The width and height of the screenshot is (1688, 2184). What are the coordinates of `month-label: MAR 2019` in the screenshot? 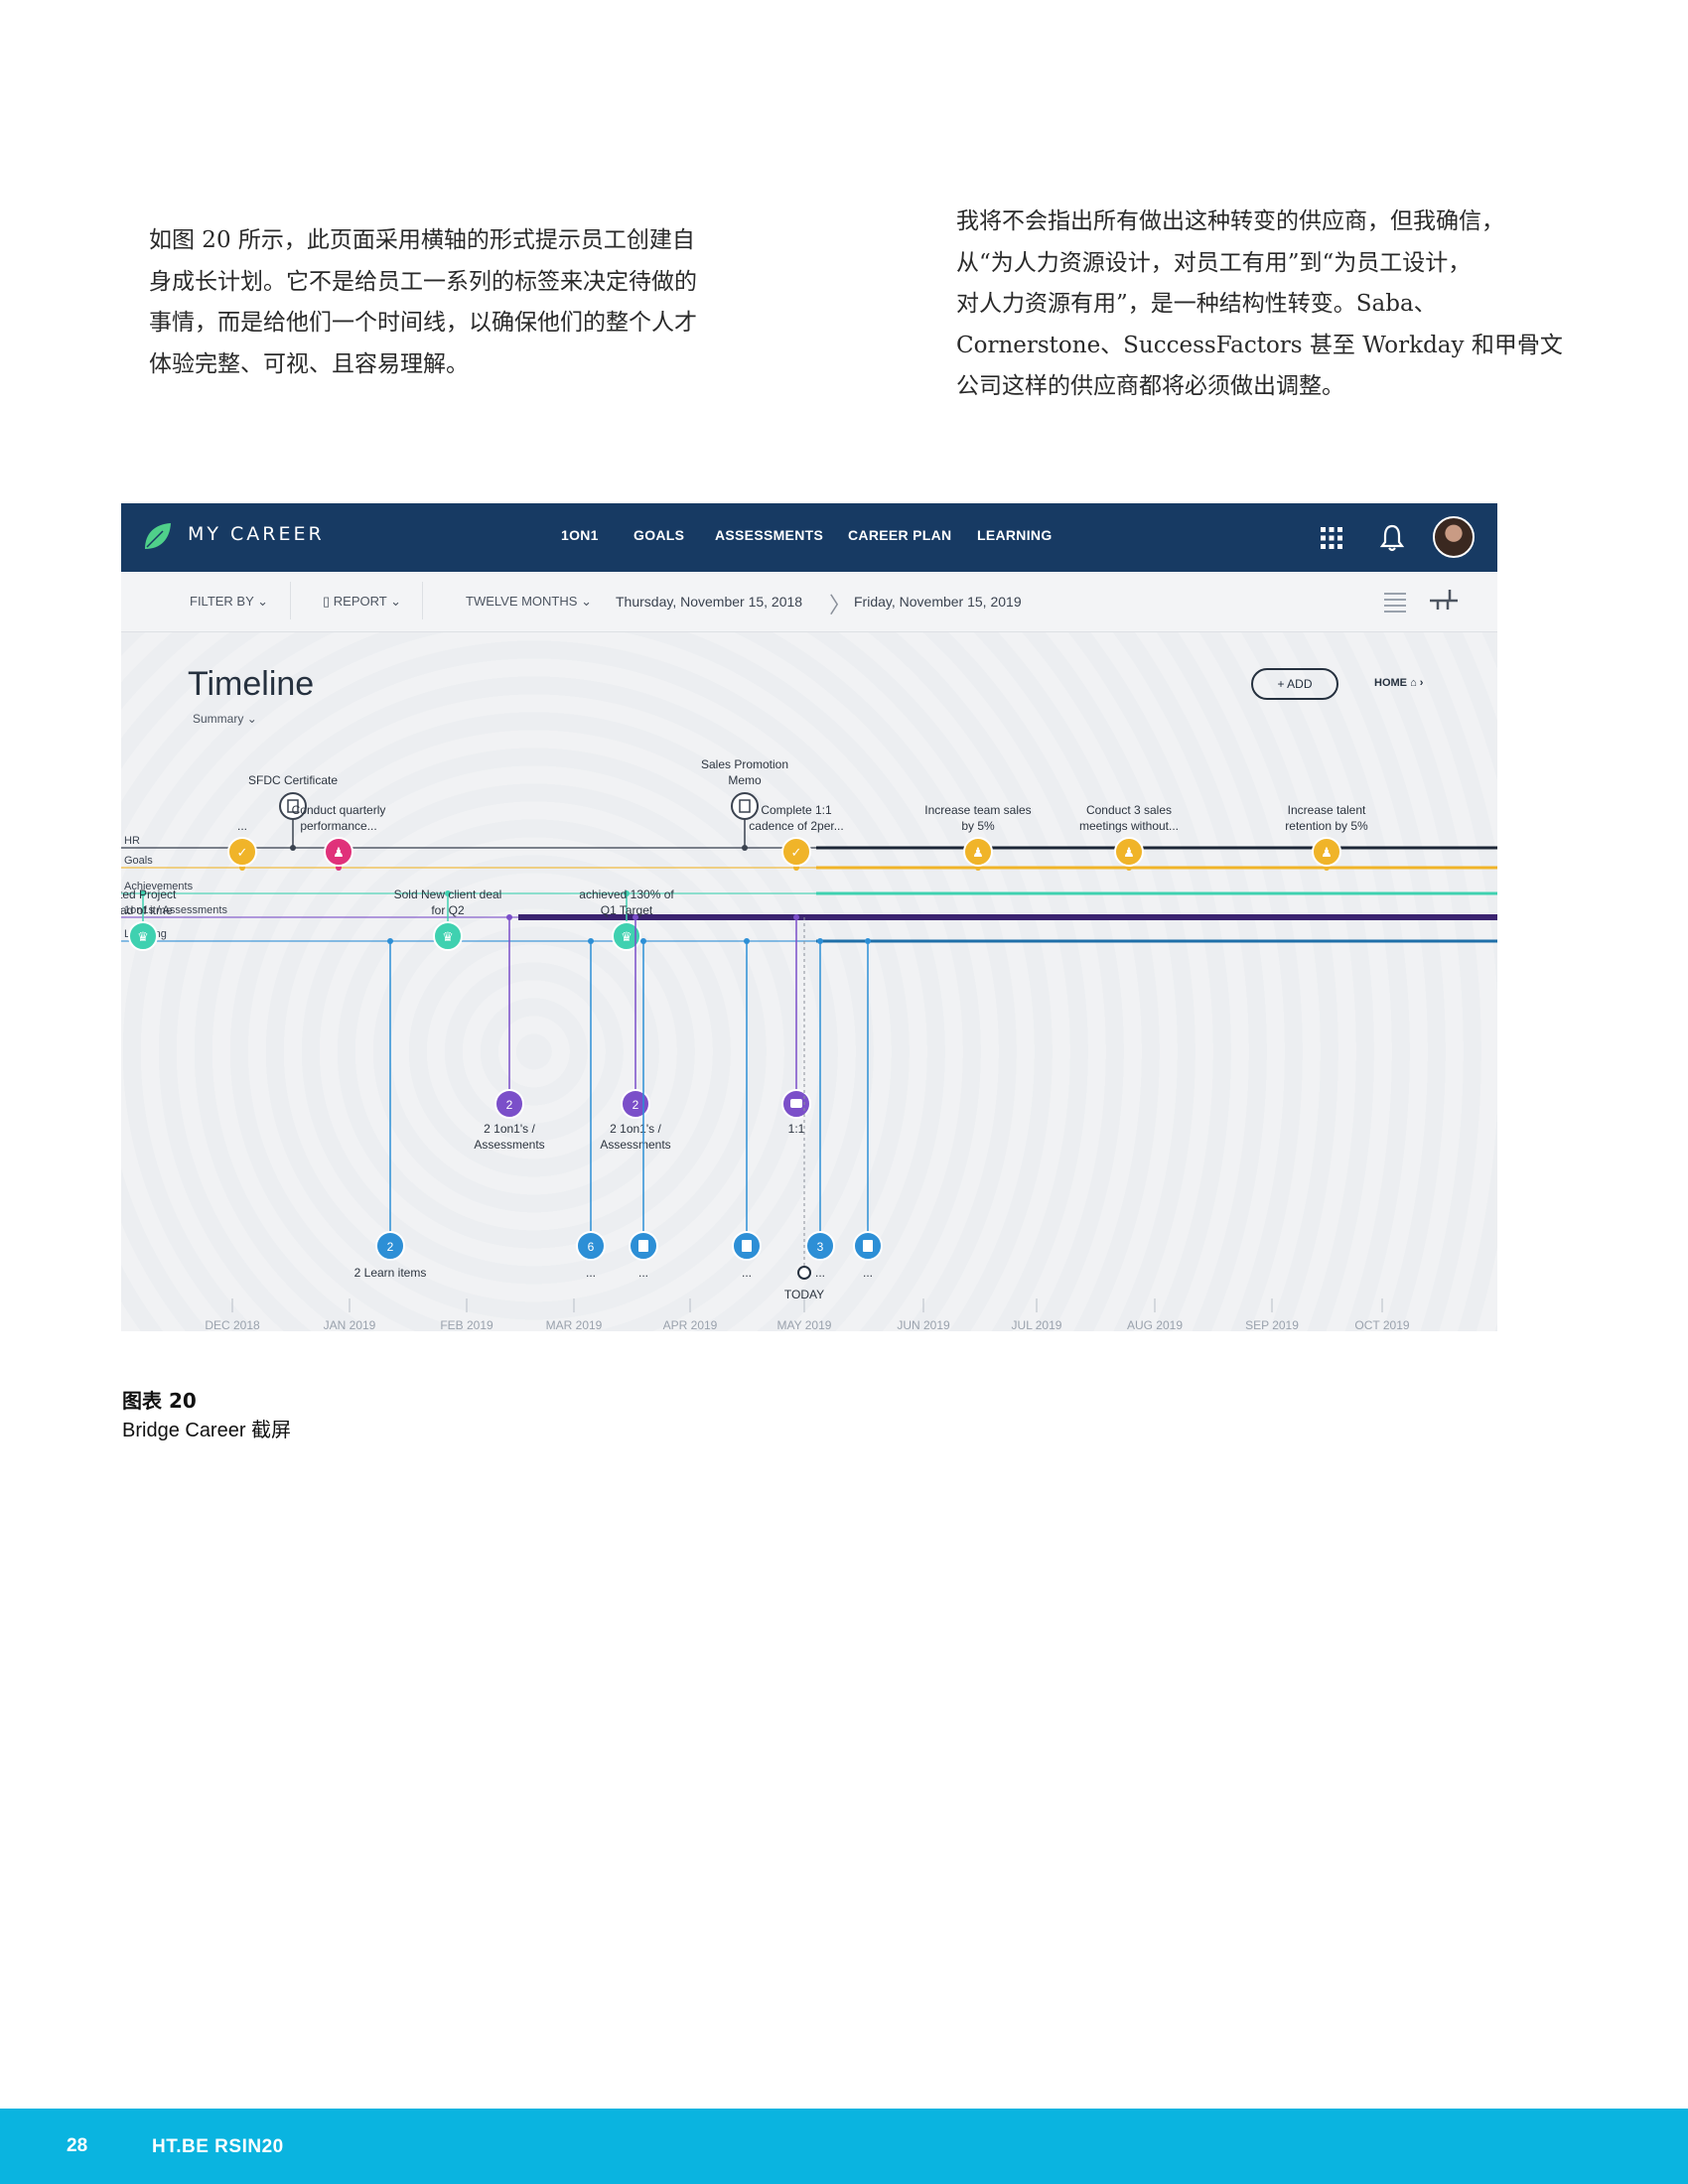 It's located at (574, 1324).